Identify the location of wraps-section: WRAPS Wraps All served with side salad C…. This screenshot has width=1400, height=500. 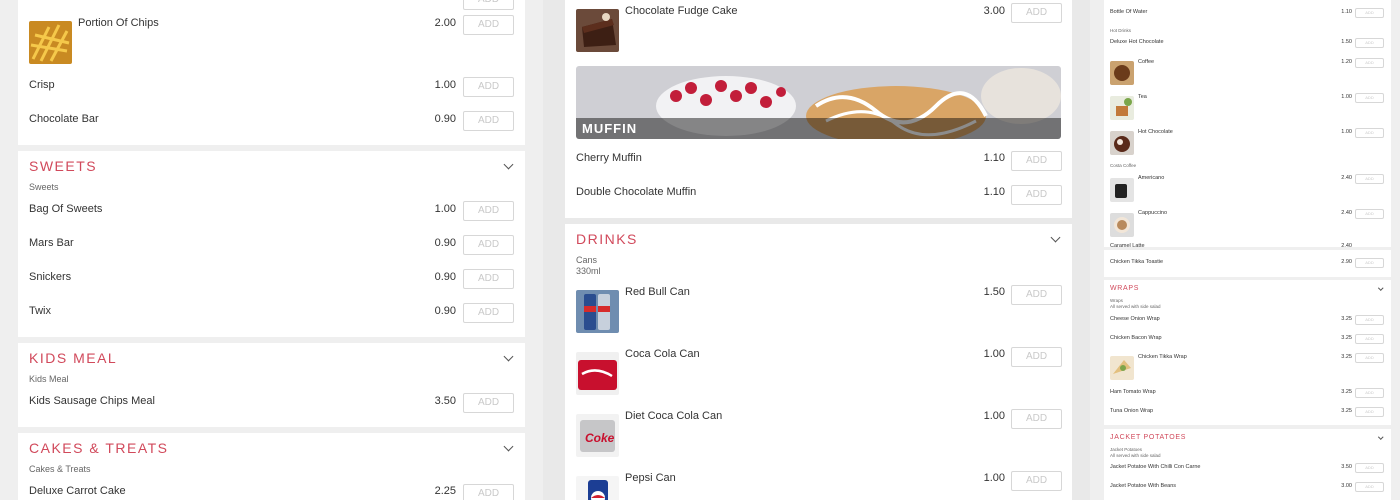
(1247, 352).